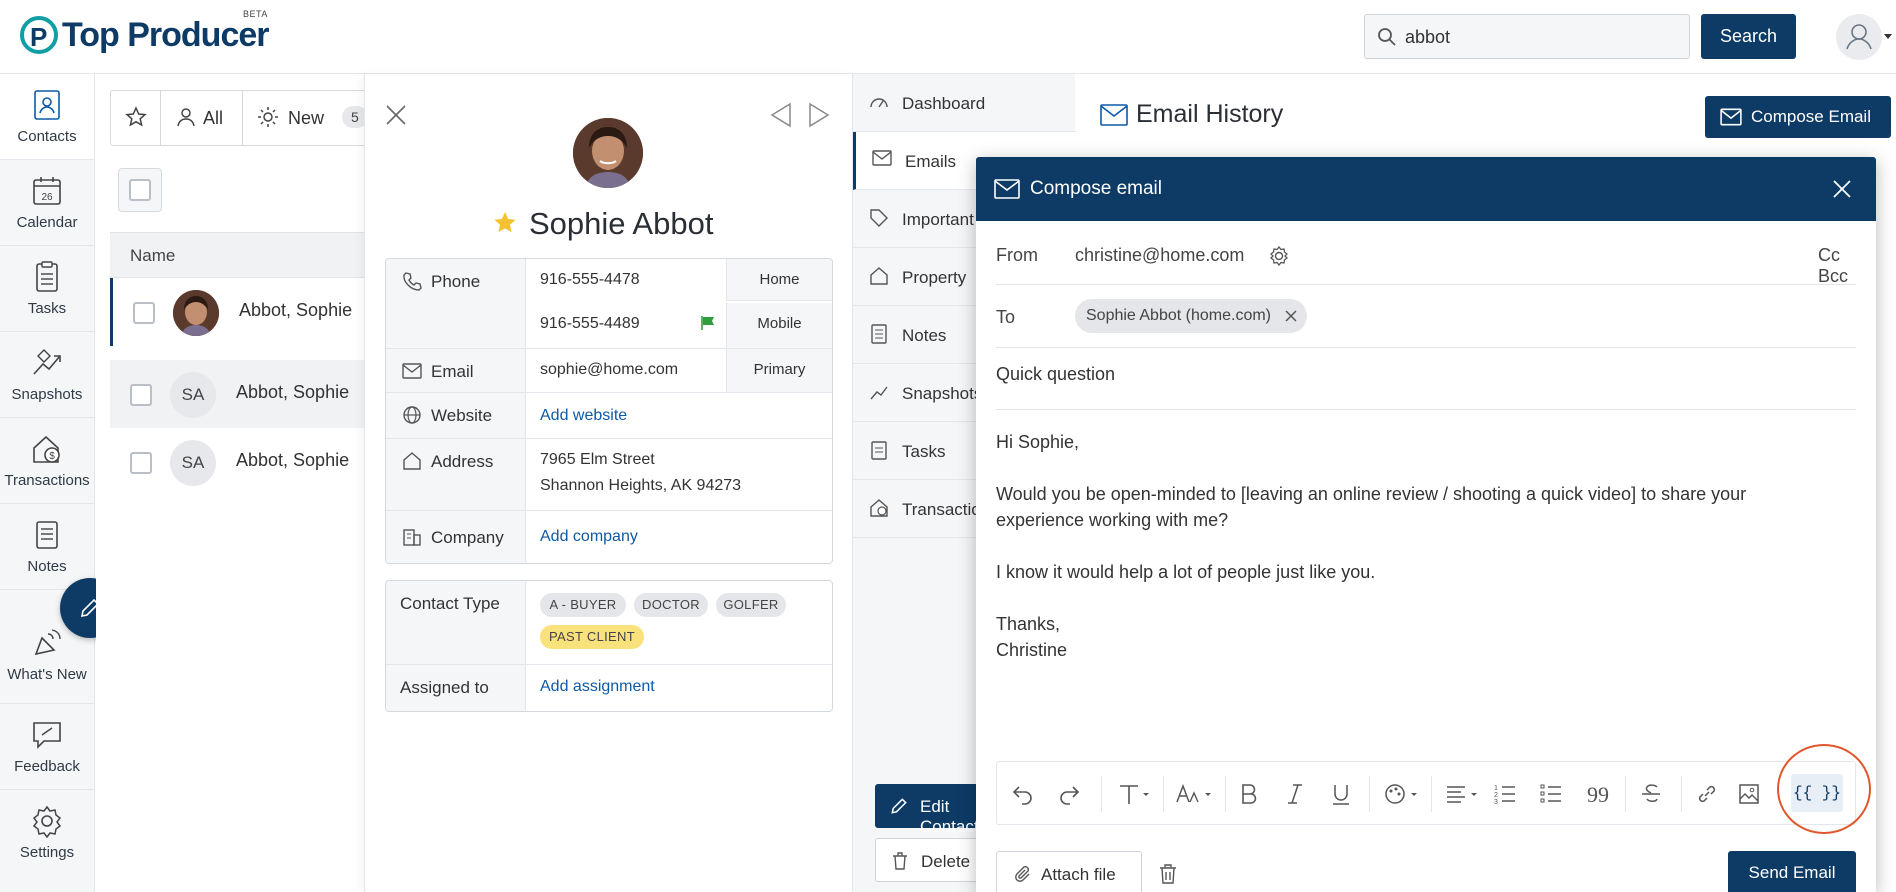 The image size is (1896, 892). I want to click on contact-type-chip: DOCTOR, so click(671, 605).